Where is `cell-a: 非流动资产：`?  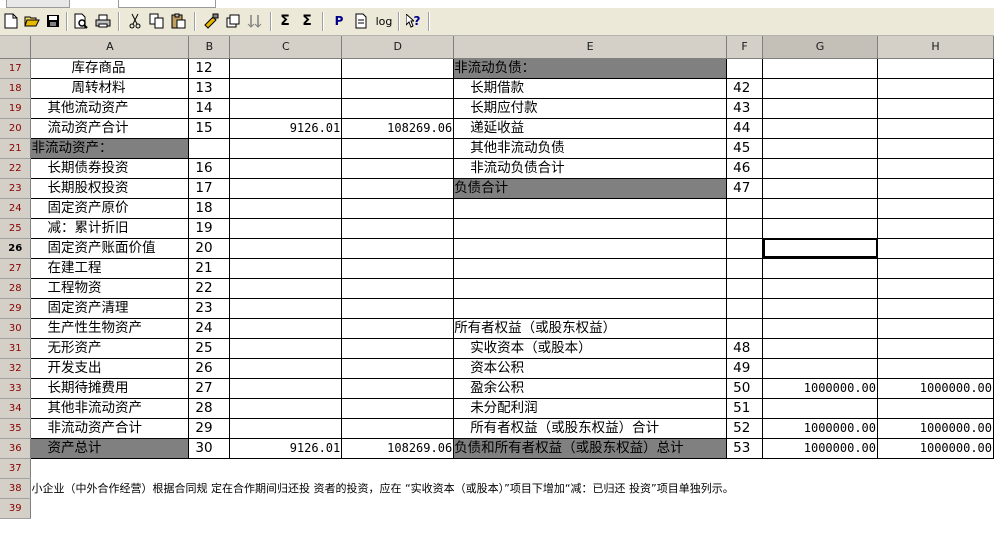
cell-a: 非流动资产： is located at coordinates (110, 148).